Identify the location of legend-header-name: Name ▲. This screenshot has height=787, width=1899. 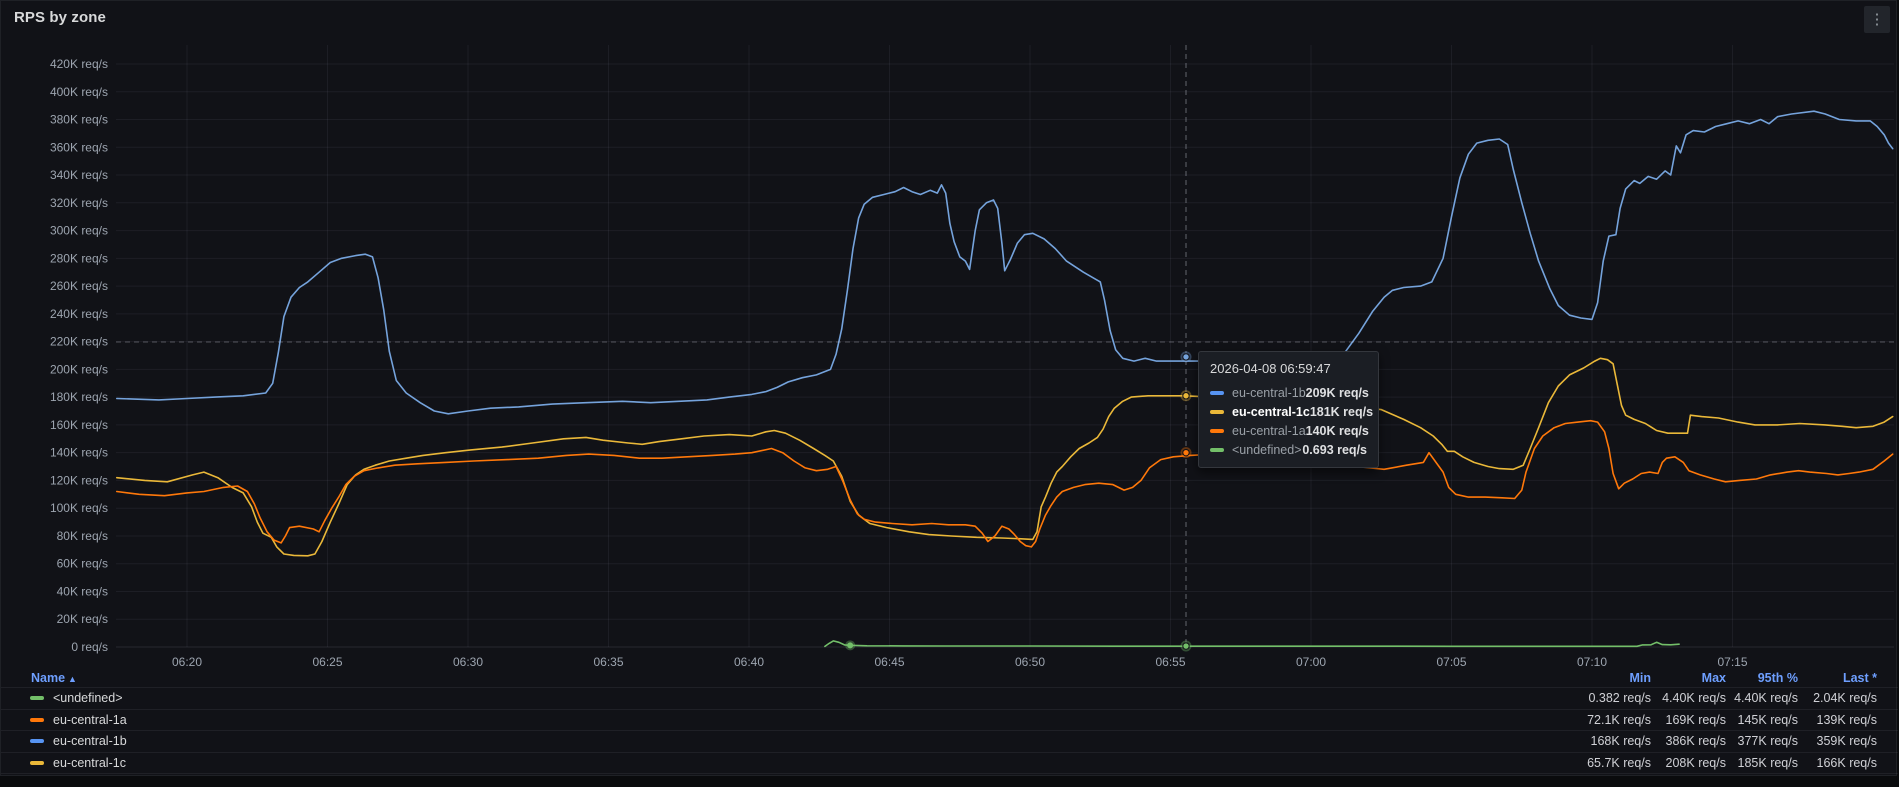
(54, 678).